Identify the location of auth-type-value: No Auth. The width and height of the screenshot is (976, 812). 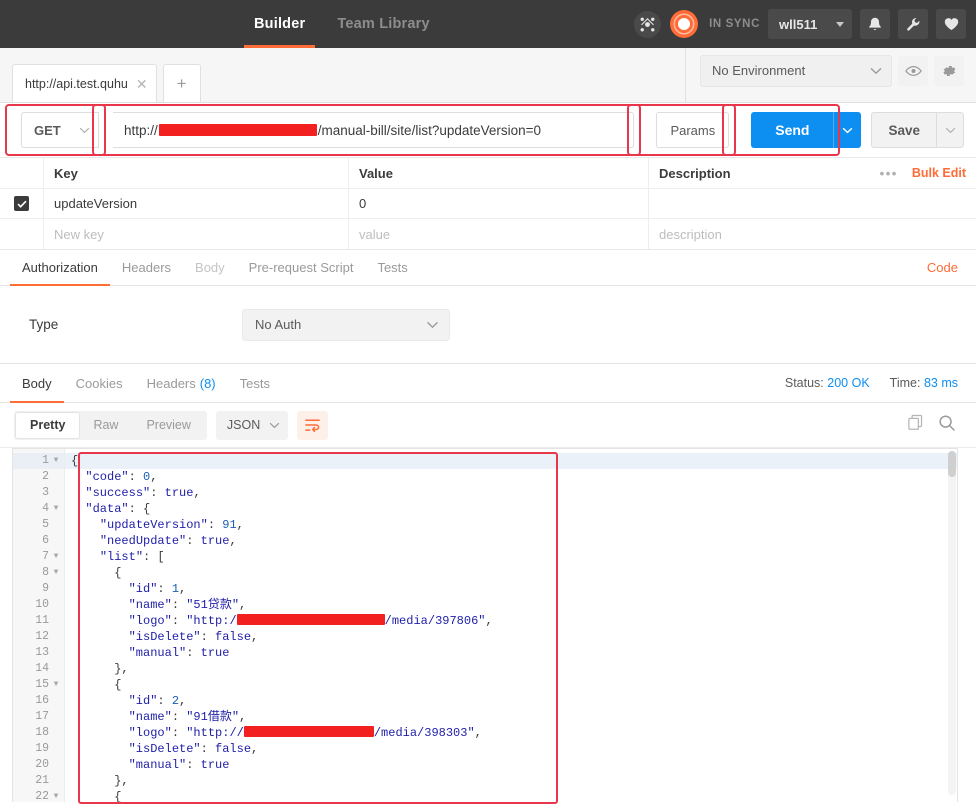
(278, 324).